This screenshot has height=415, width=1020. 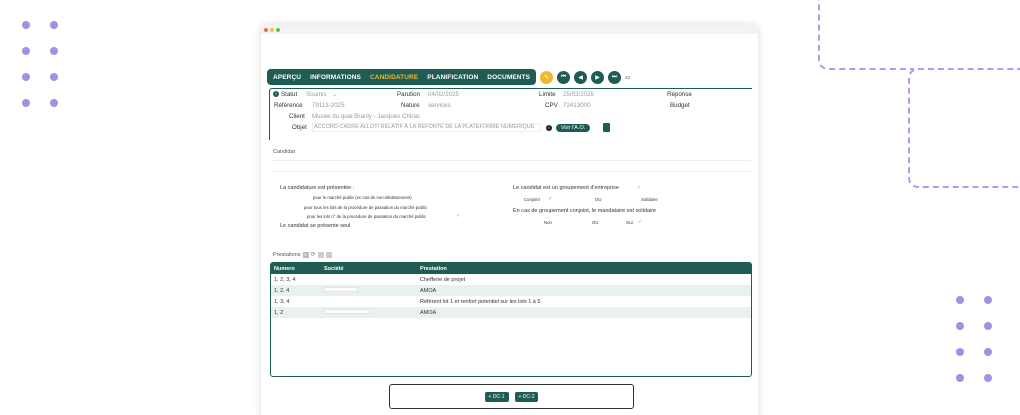 I want to click on first-page-icon: ⏮, so click(x=564, y=77).